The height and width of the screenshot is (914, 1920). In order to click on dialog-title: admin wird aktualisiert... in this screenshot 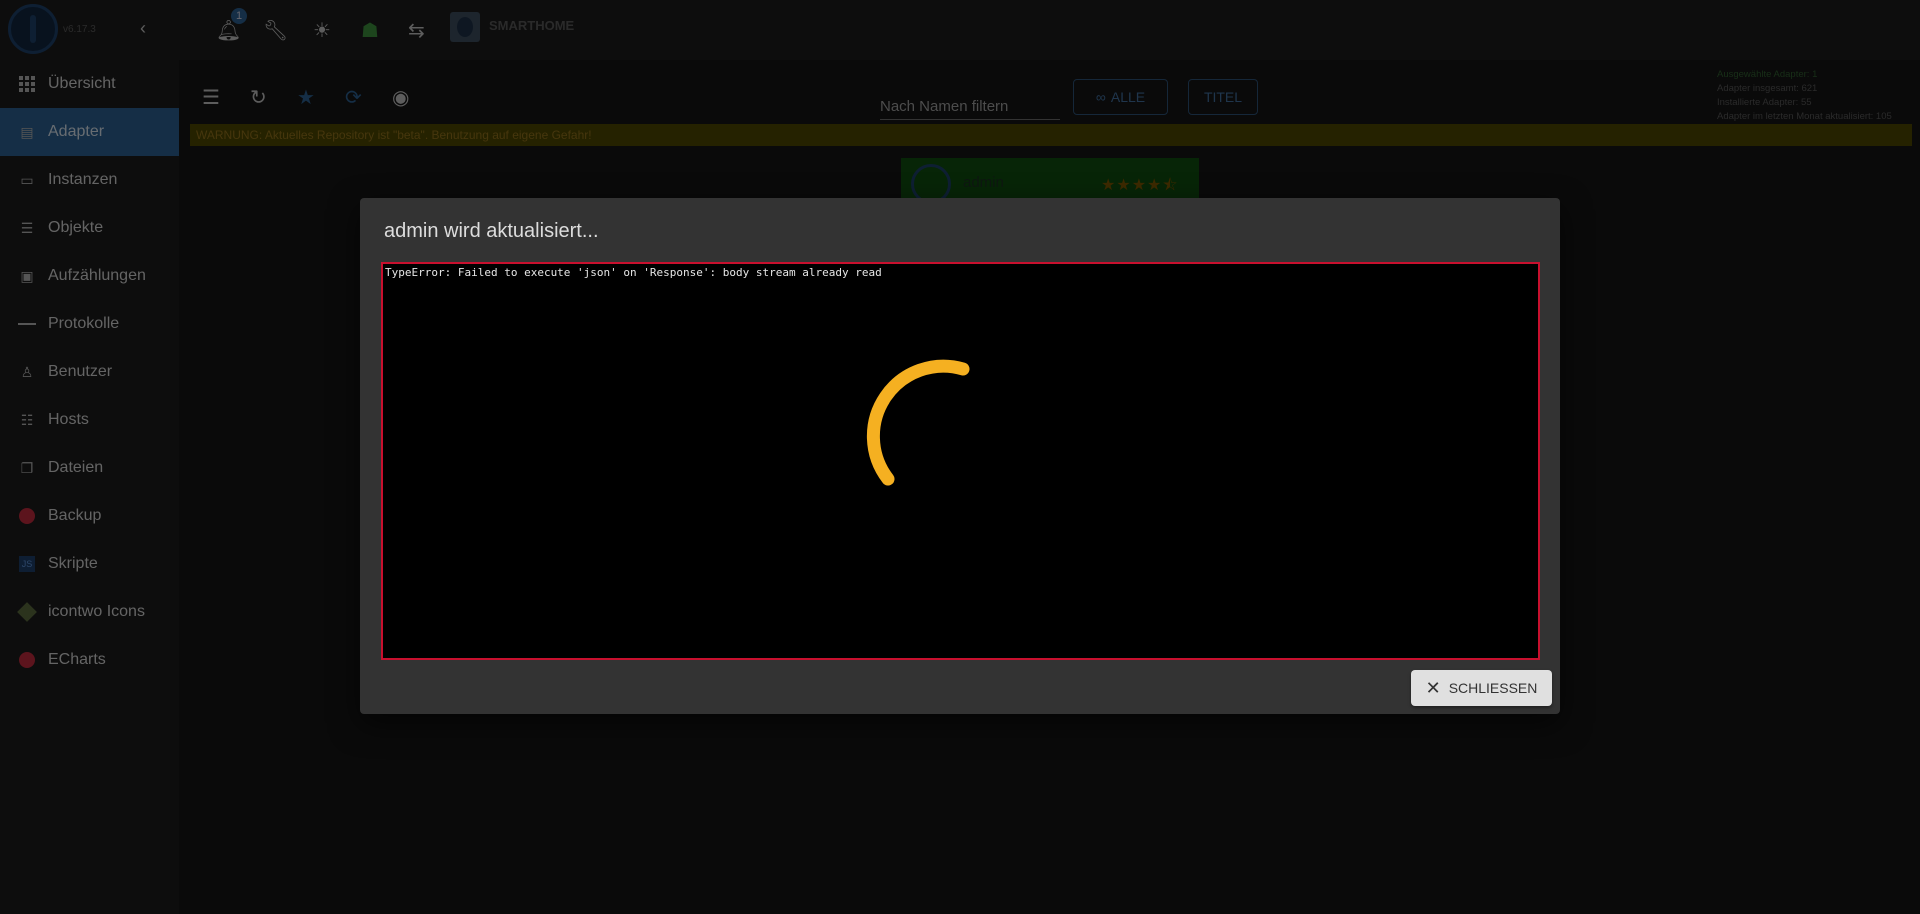, I will do `click(491, 231)`.